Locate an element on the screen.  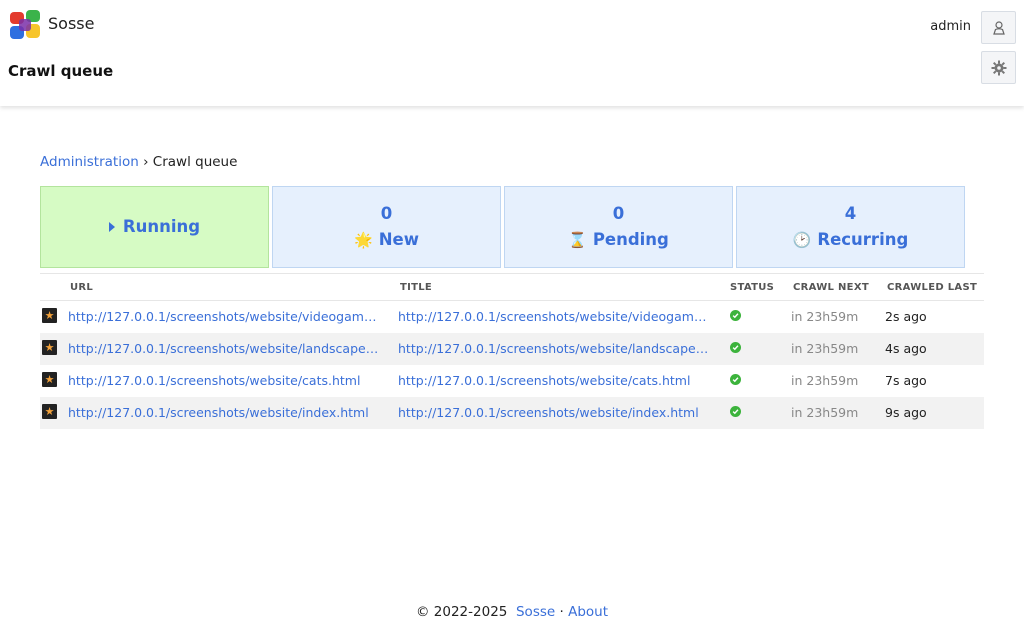
user-icon is located at coordinates (998, 27).